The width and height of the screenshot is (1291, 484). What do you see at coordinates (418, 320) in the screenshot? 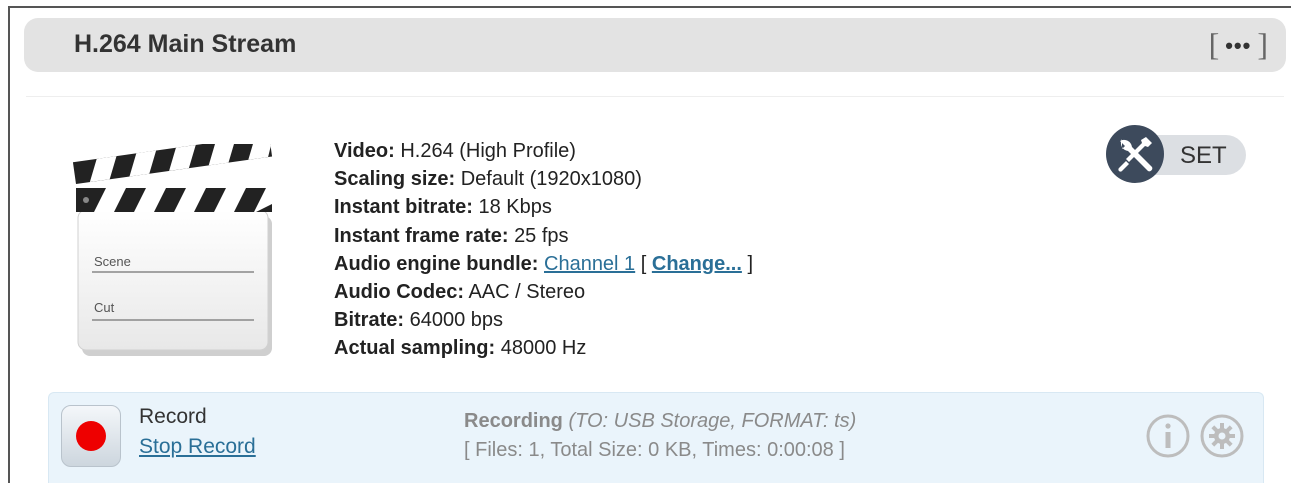
I see `audio-bitrate-row: Bitrate: 64000 bps` at bounding box center [418, 320].